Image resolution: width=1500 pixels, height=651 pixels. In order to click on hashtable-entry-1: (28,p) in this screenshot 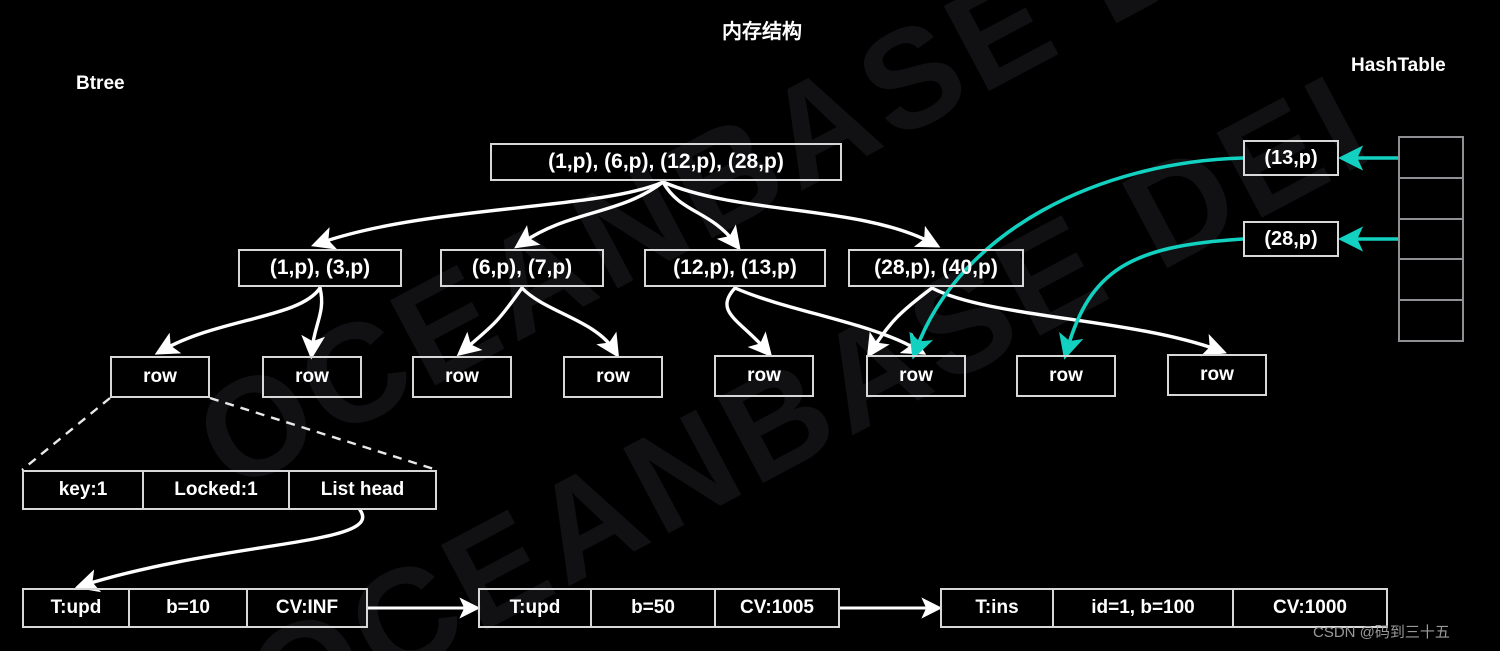, I will do `click(1291, 239)`.